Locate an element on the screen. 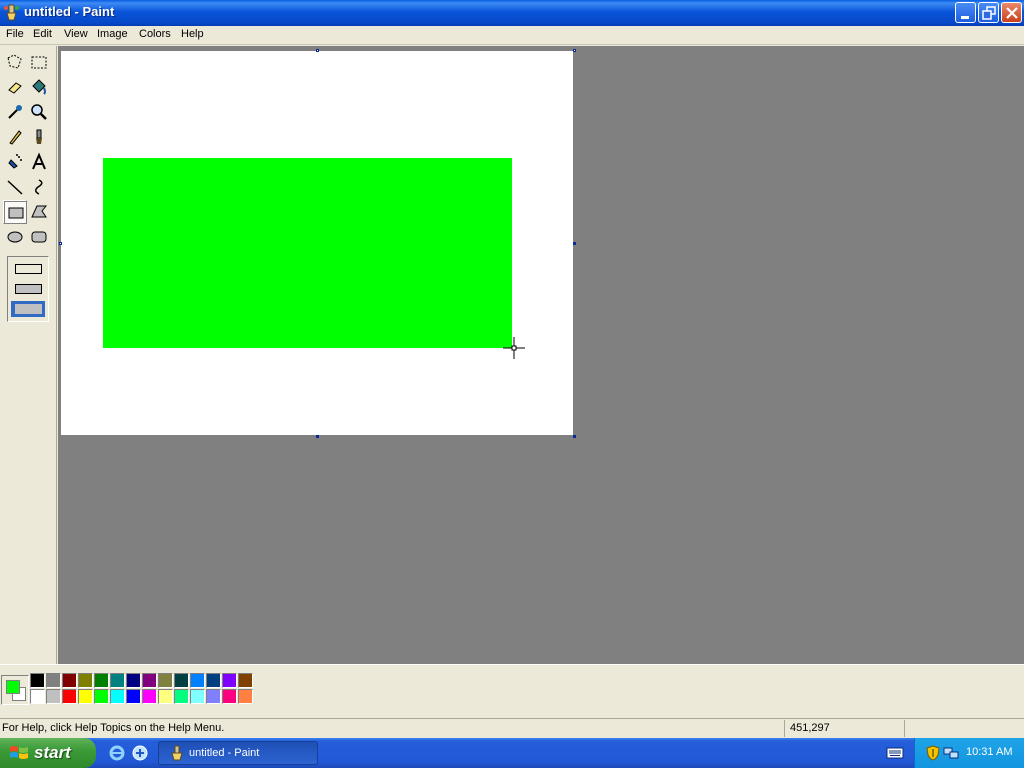 The image size is (1024, 768). line-tool is located at coordinates (15, 187).